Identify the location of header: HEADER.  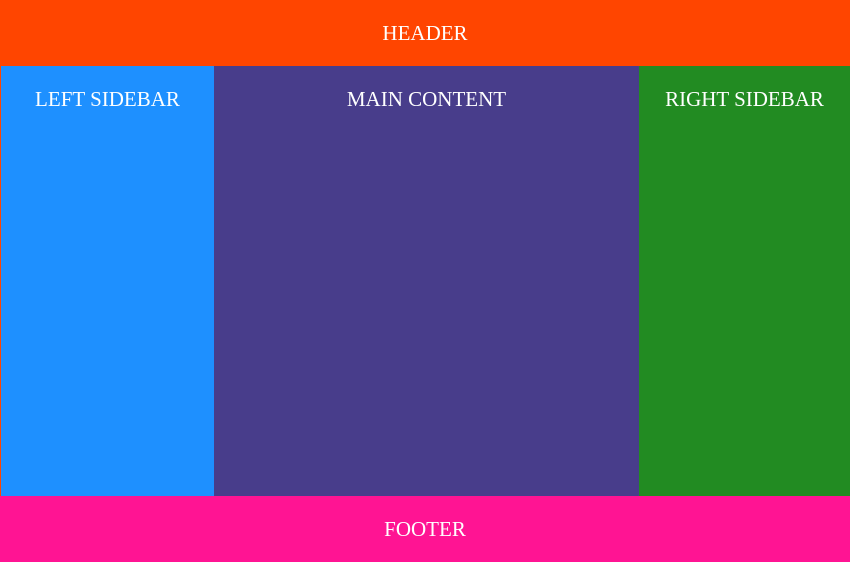
(425, 33).